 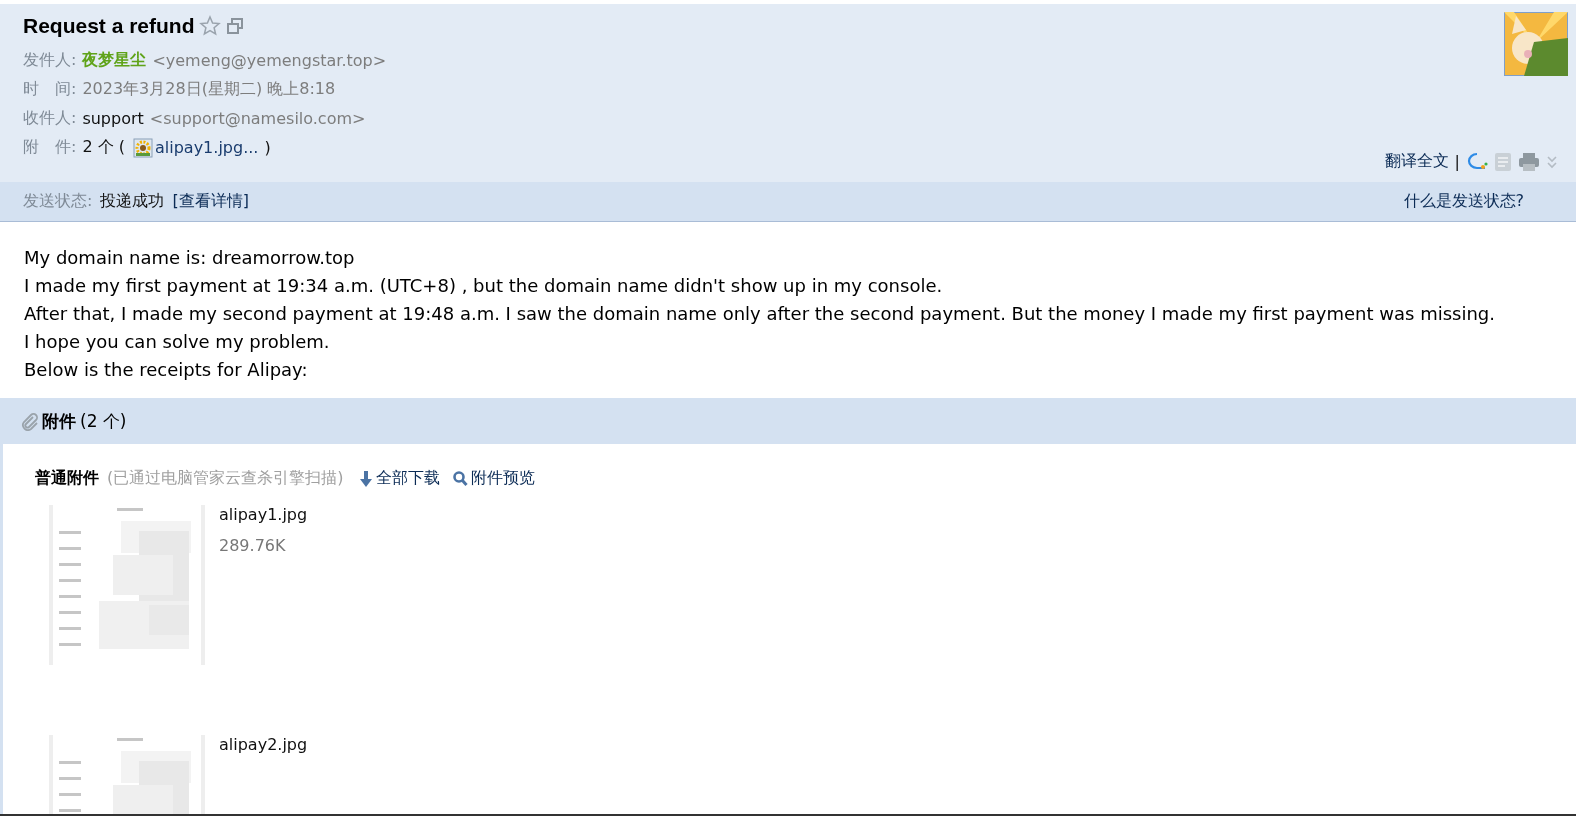 What do you see at coordinates (366, 478) in the screenshot?
I see `download-icon` at bounding box center [366, 478].